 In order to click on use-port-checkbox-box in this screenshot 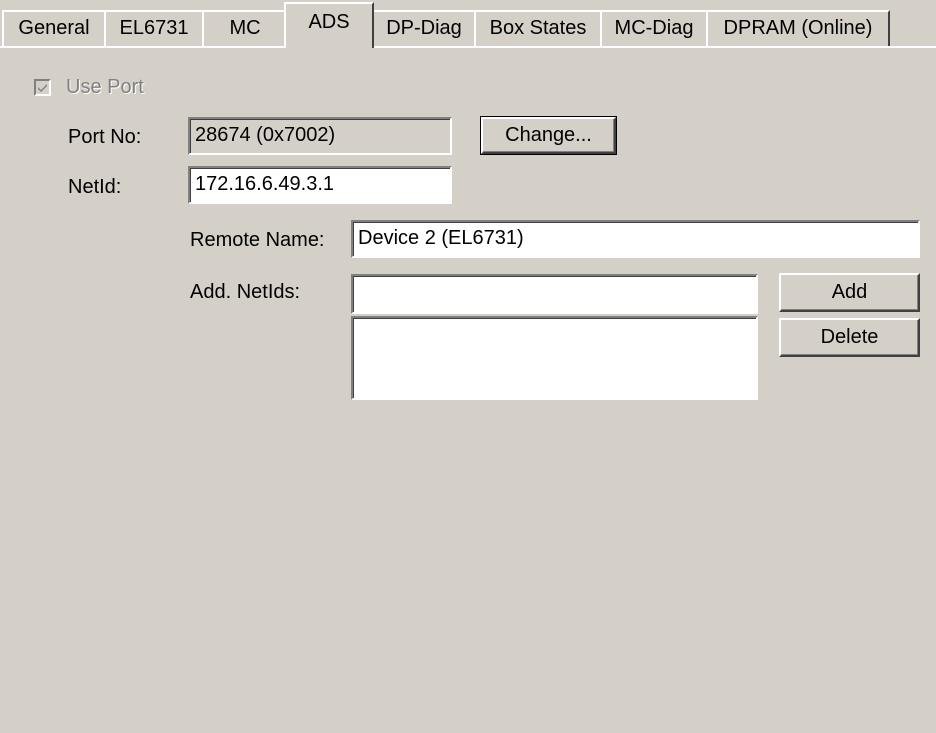, I will do `click(42, 87)`.